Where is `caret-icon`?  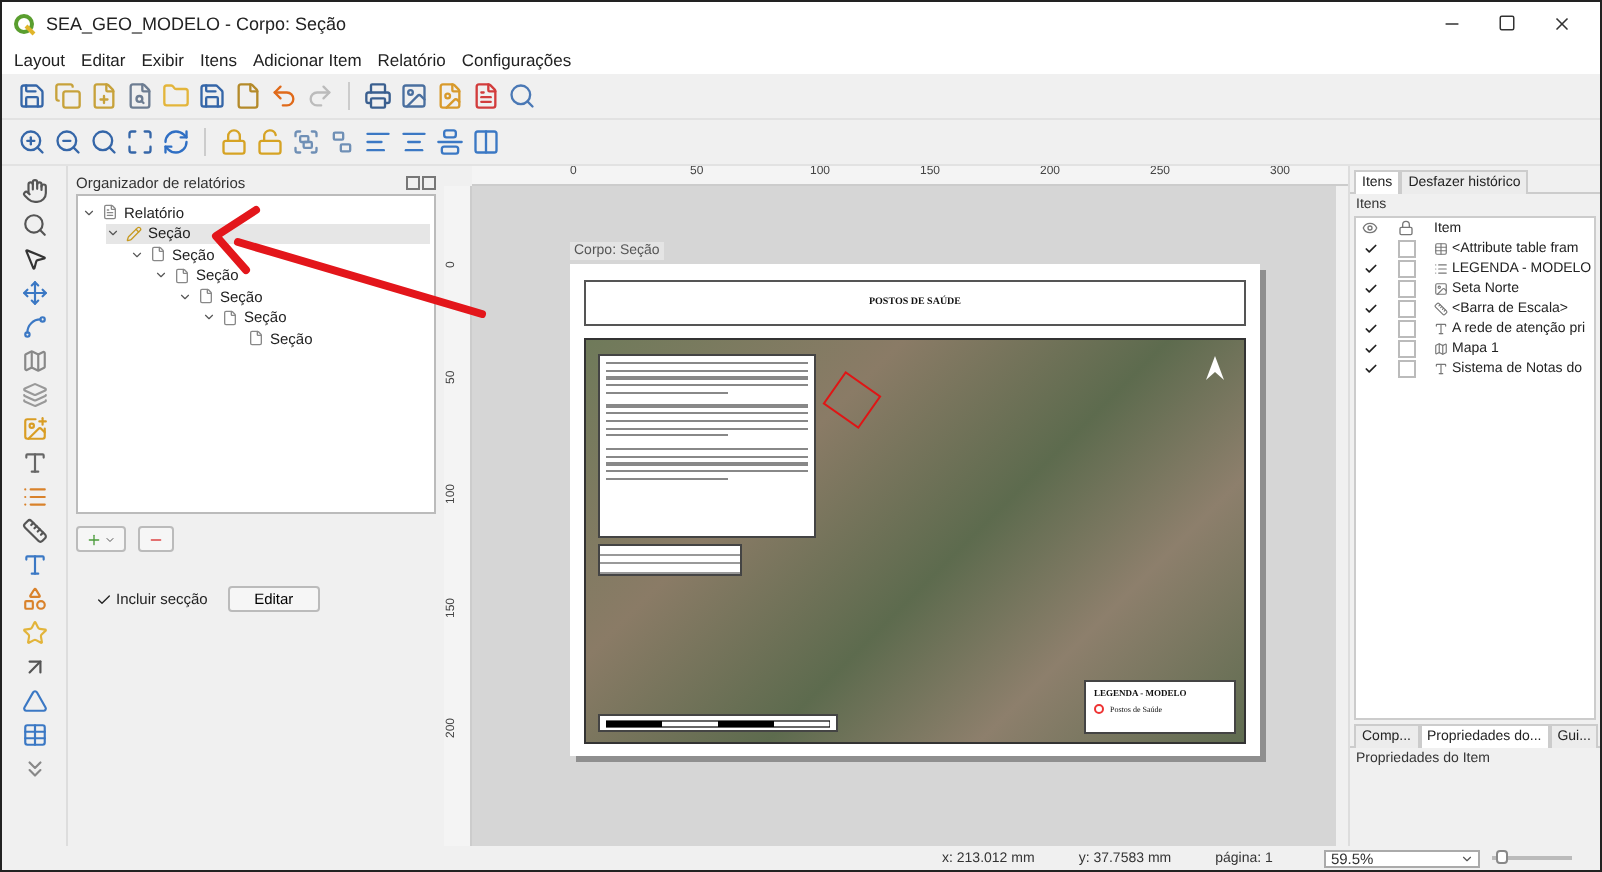
caret-icon is located at coordinates (110, 539).